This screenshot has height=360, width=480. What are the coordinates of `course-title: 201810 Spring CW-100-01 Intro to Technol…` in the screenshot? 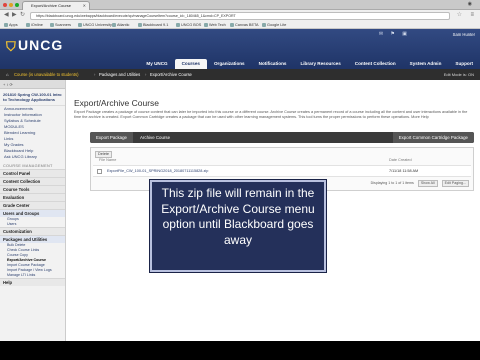 It's located at (32, 97).